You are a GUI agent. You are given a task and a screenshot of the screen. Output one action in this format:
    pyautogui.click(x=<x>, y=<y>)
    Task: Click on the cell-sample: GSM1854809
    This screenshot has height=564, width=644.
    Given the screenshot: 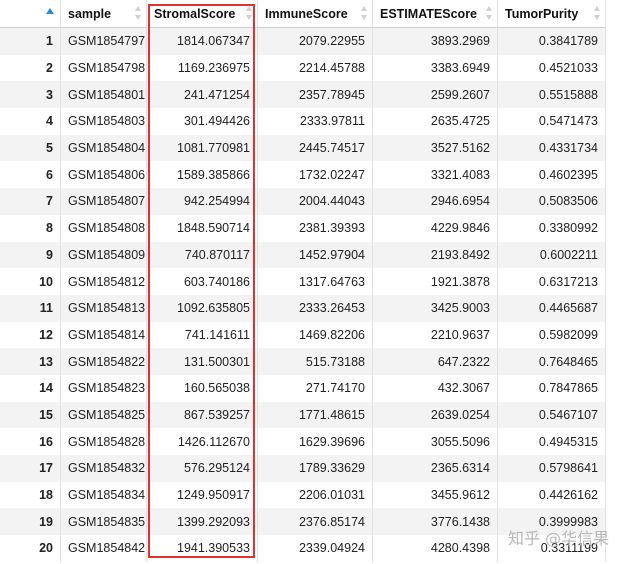 What is the action you would take?
    pyautogui.click(x=104, y=255)
    